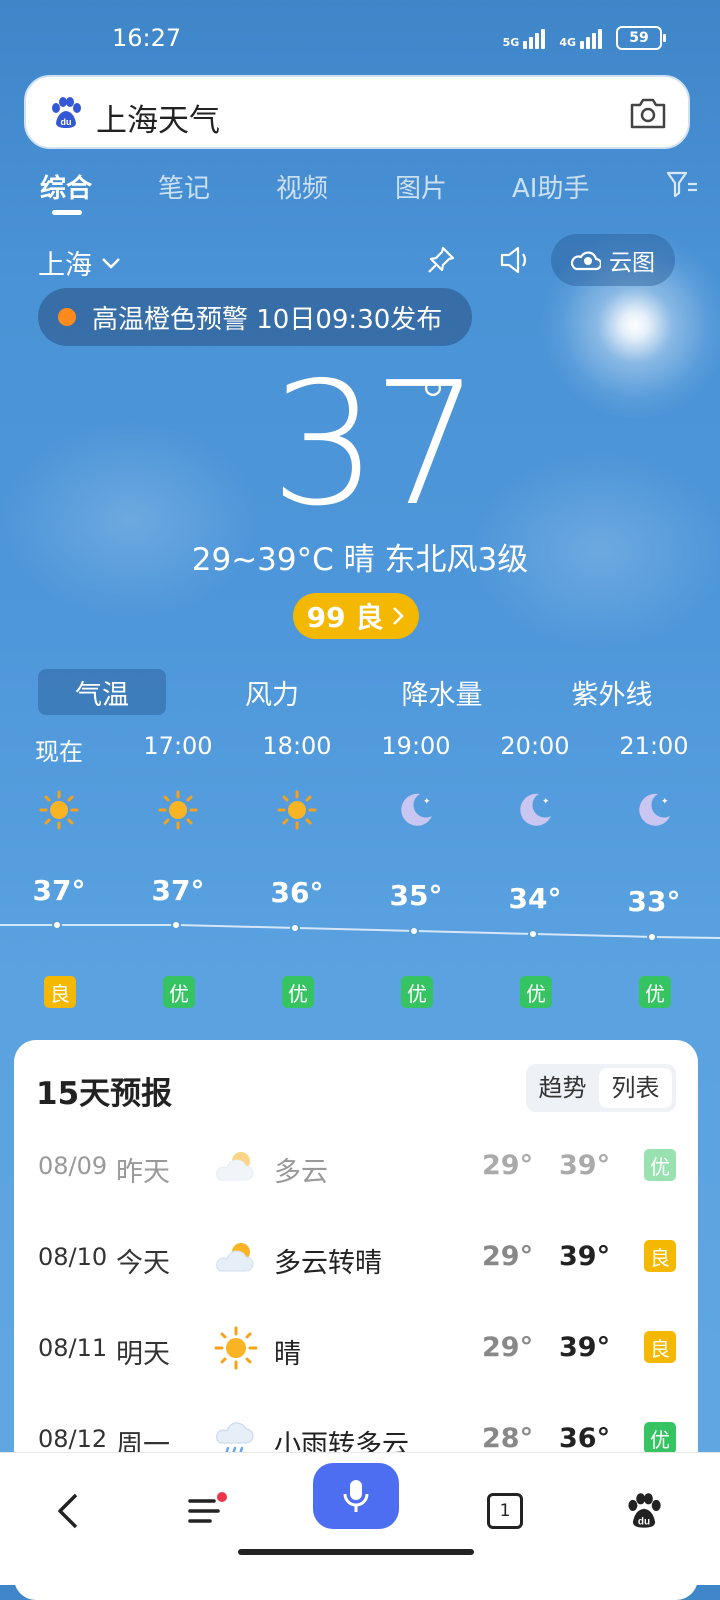 This screenshot has width=720, height=1600. What do you see at coordinates (567, 42) in the screenshot?
I see `network-4g-label: 4G` at bounding box center [567, 42].